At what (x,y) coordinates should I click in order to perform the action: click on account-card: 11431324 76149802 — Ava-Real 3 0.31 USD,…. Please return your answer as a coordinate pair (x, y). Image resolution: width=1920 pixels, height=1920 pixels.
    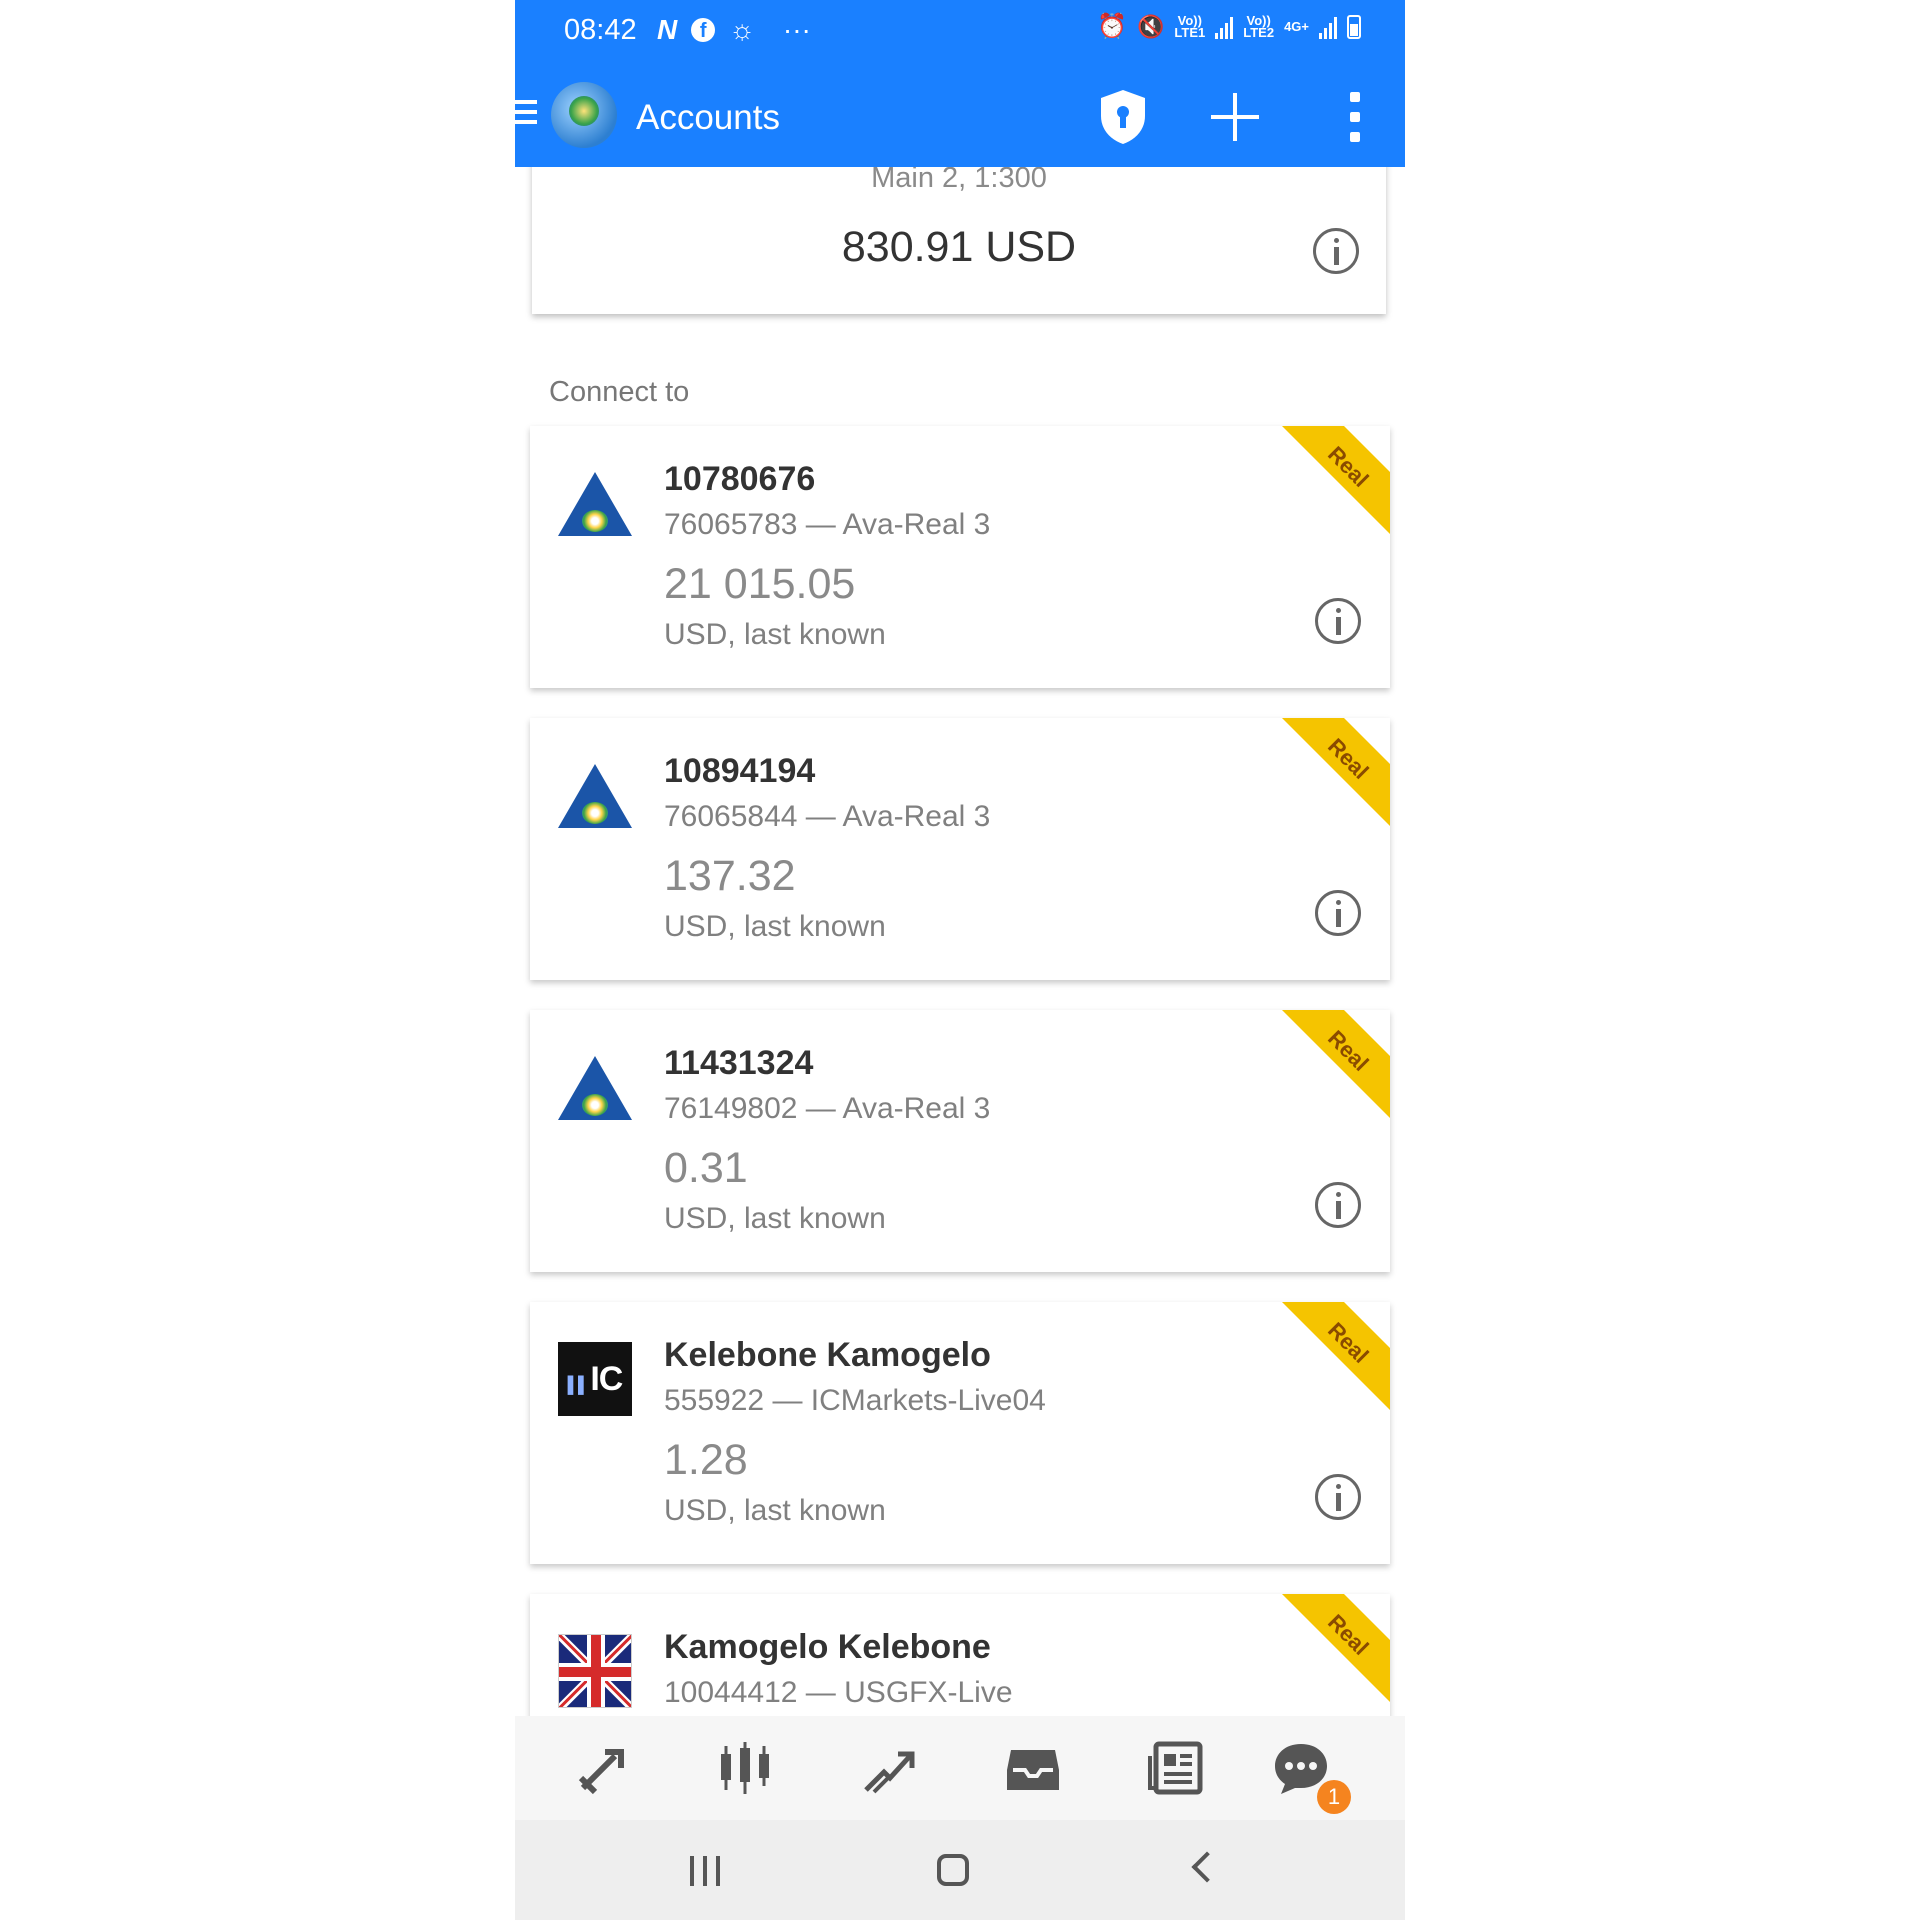
    Looking at the image, I should click on (960, 1141).